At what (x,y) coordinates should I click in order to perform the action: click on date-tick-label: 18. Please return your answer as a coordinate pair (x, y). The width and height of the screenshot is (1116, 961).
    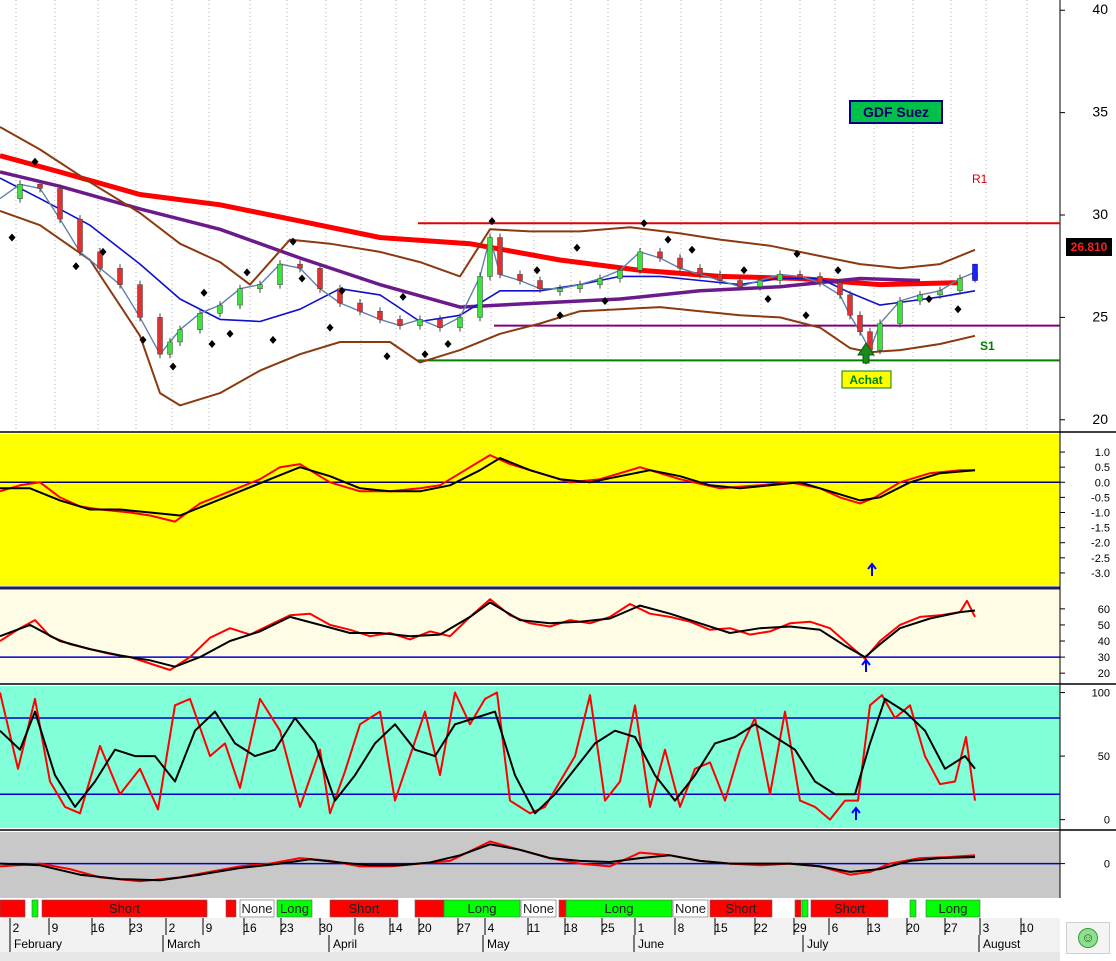
    Looking at the image, I should click on (571, 928).